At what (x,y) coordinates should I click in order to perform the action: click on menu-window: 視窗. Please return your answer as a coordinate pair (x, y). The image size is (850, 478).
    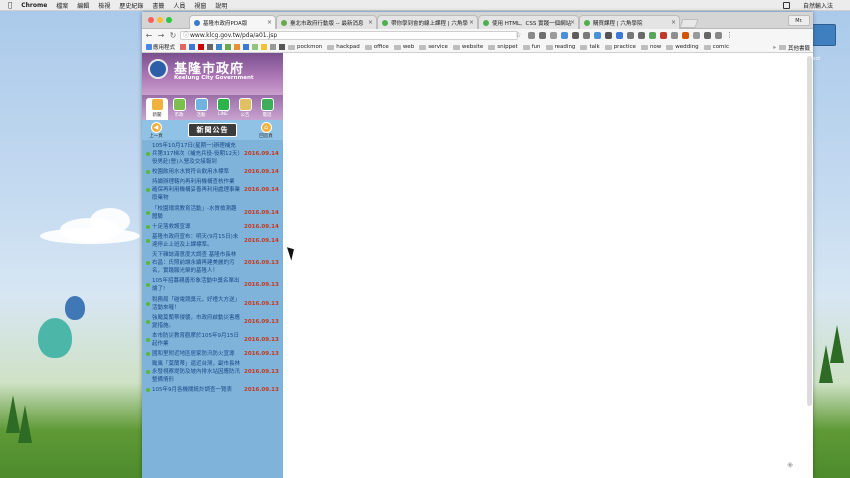
    Looking at the image, I should click on (200, 5).